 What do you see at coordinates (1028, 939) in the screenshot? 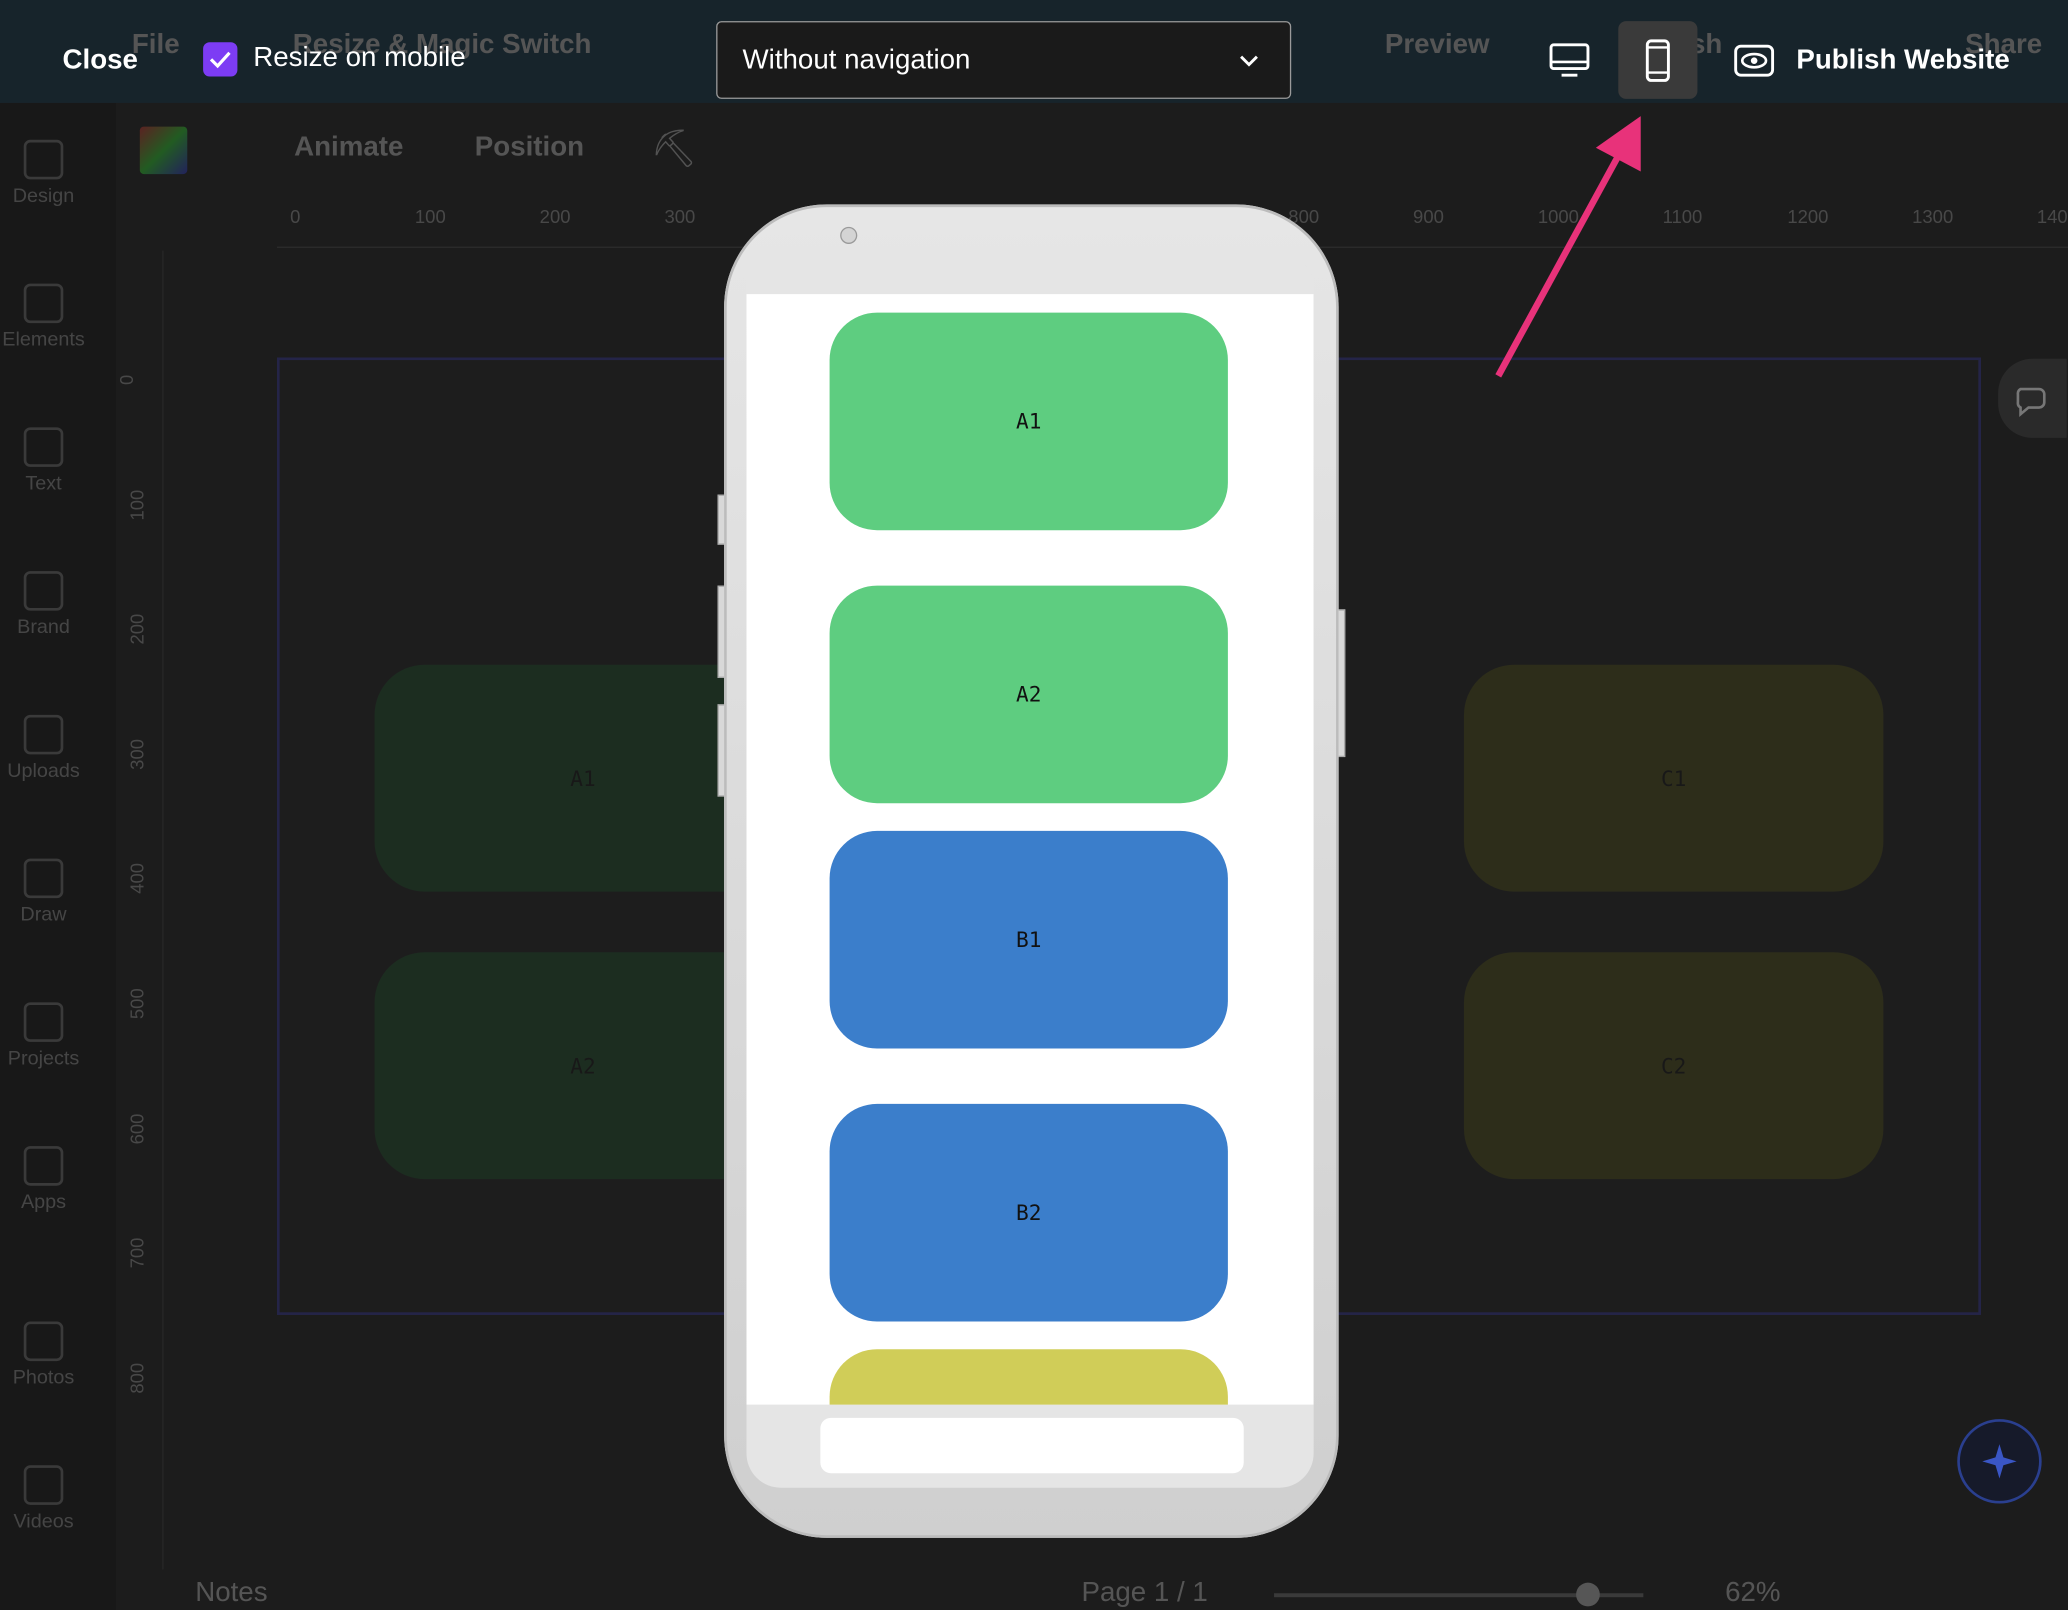
I see `mobile-card-b1: B1` at bounding box center [1028, 939].